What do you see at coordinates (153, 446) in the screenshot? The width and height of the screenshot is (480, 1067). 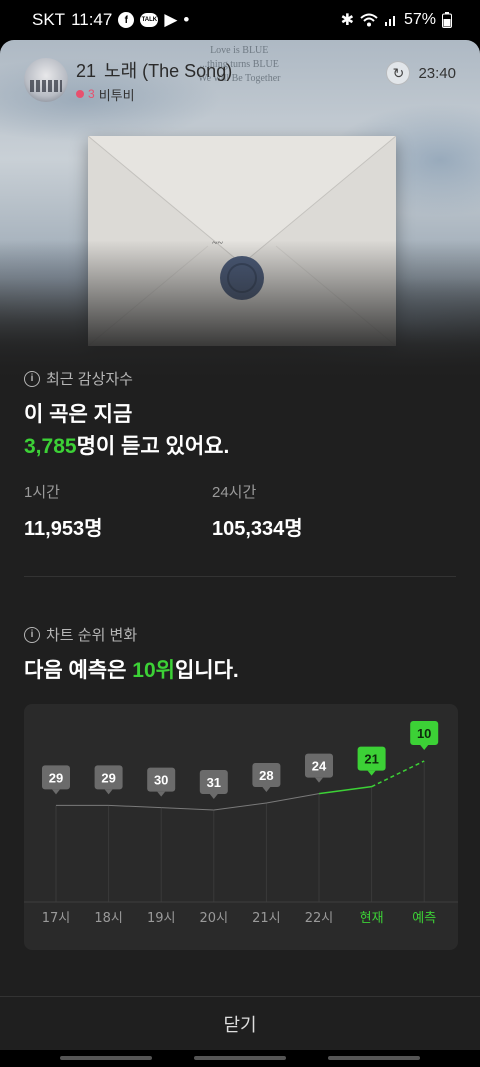 I see `listeners-suffix: 명이 듣고 있어요.` at bounding box center [153, 446].